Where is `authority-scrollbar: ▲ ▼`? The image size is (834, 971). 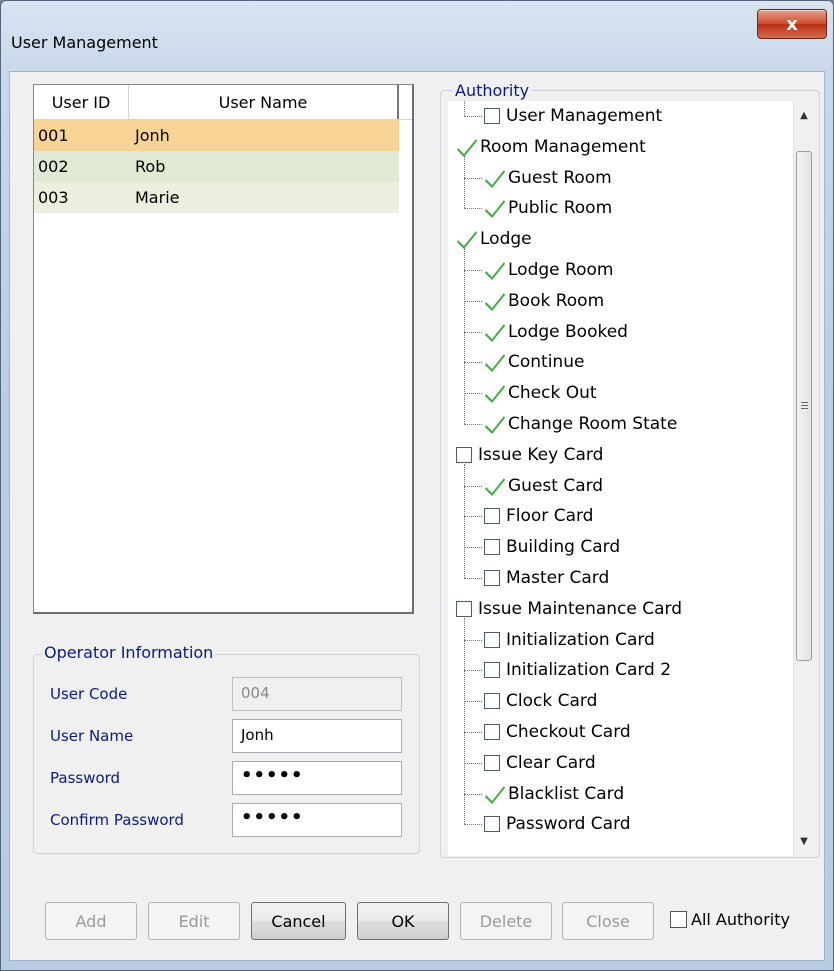 authority-scrollbar: ▲ ▼ is located at coordinates (803, 478).